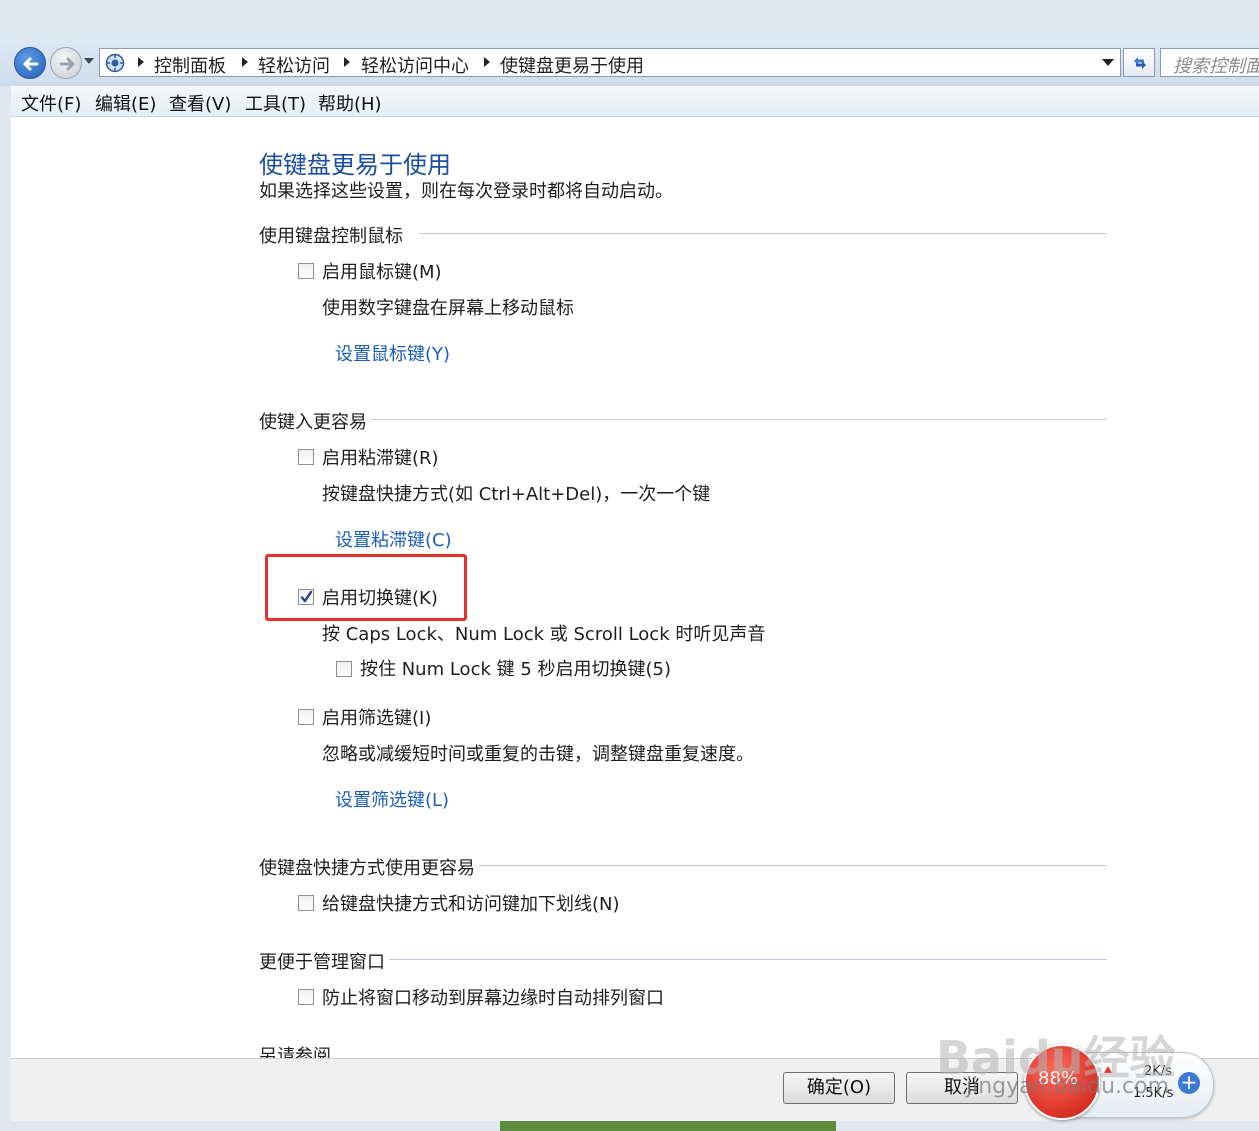 The image size is (1259, 1131). I want to click on address-dropdown-icon, so click(1108, 62).